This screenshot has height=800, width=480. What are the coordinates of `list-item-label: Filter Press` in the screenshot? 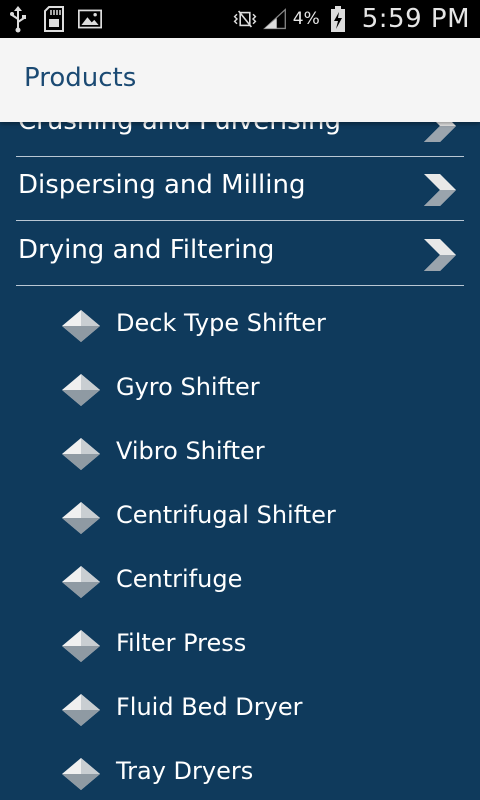 It's located at (181, 643).